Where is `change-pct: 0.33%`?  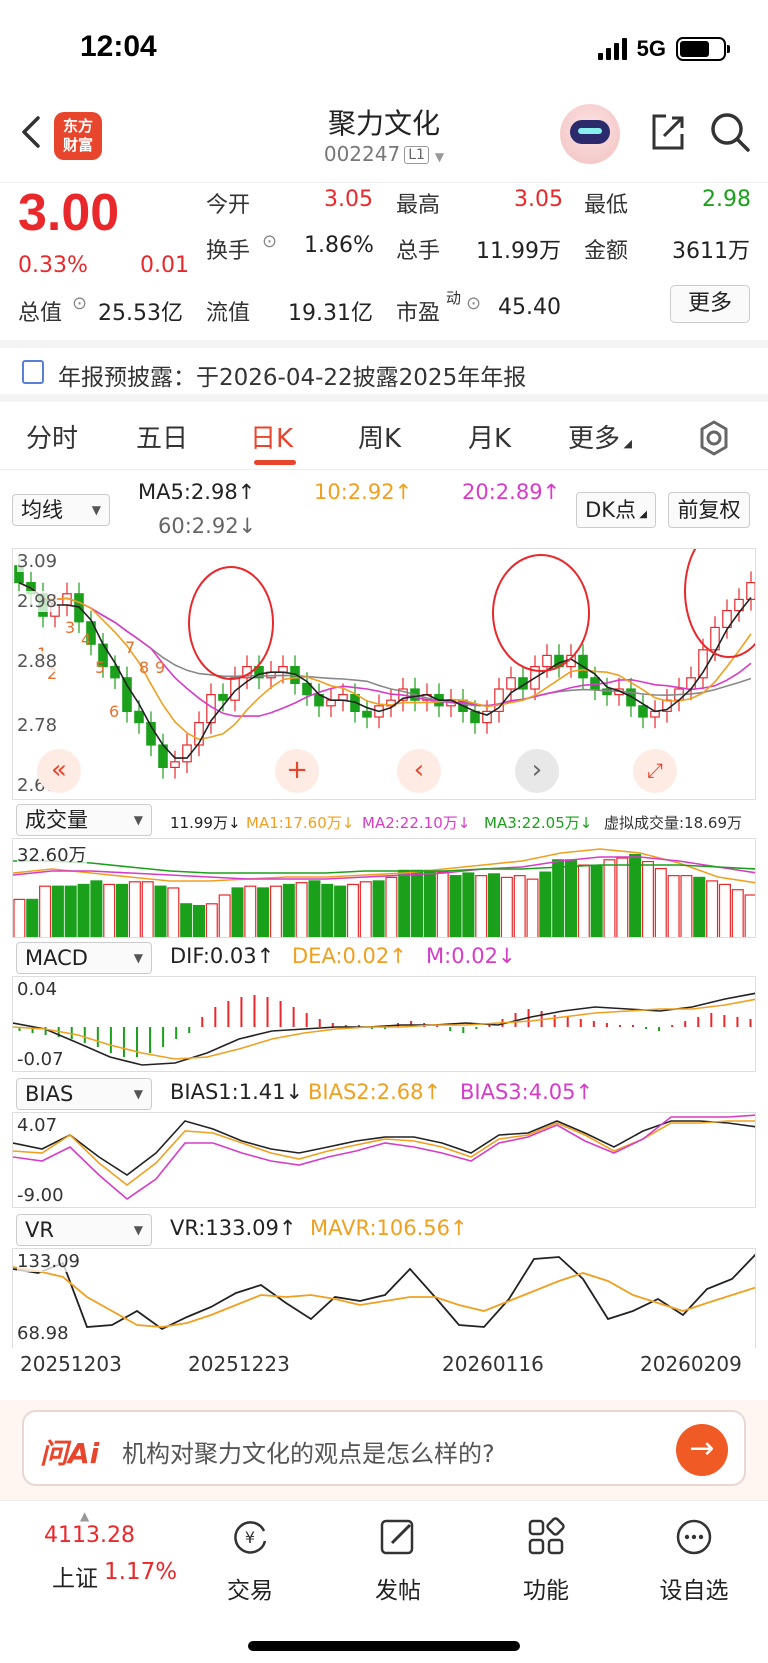
change-pct: 0.33% is located at coordinates (53, 265).